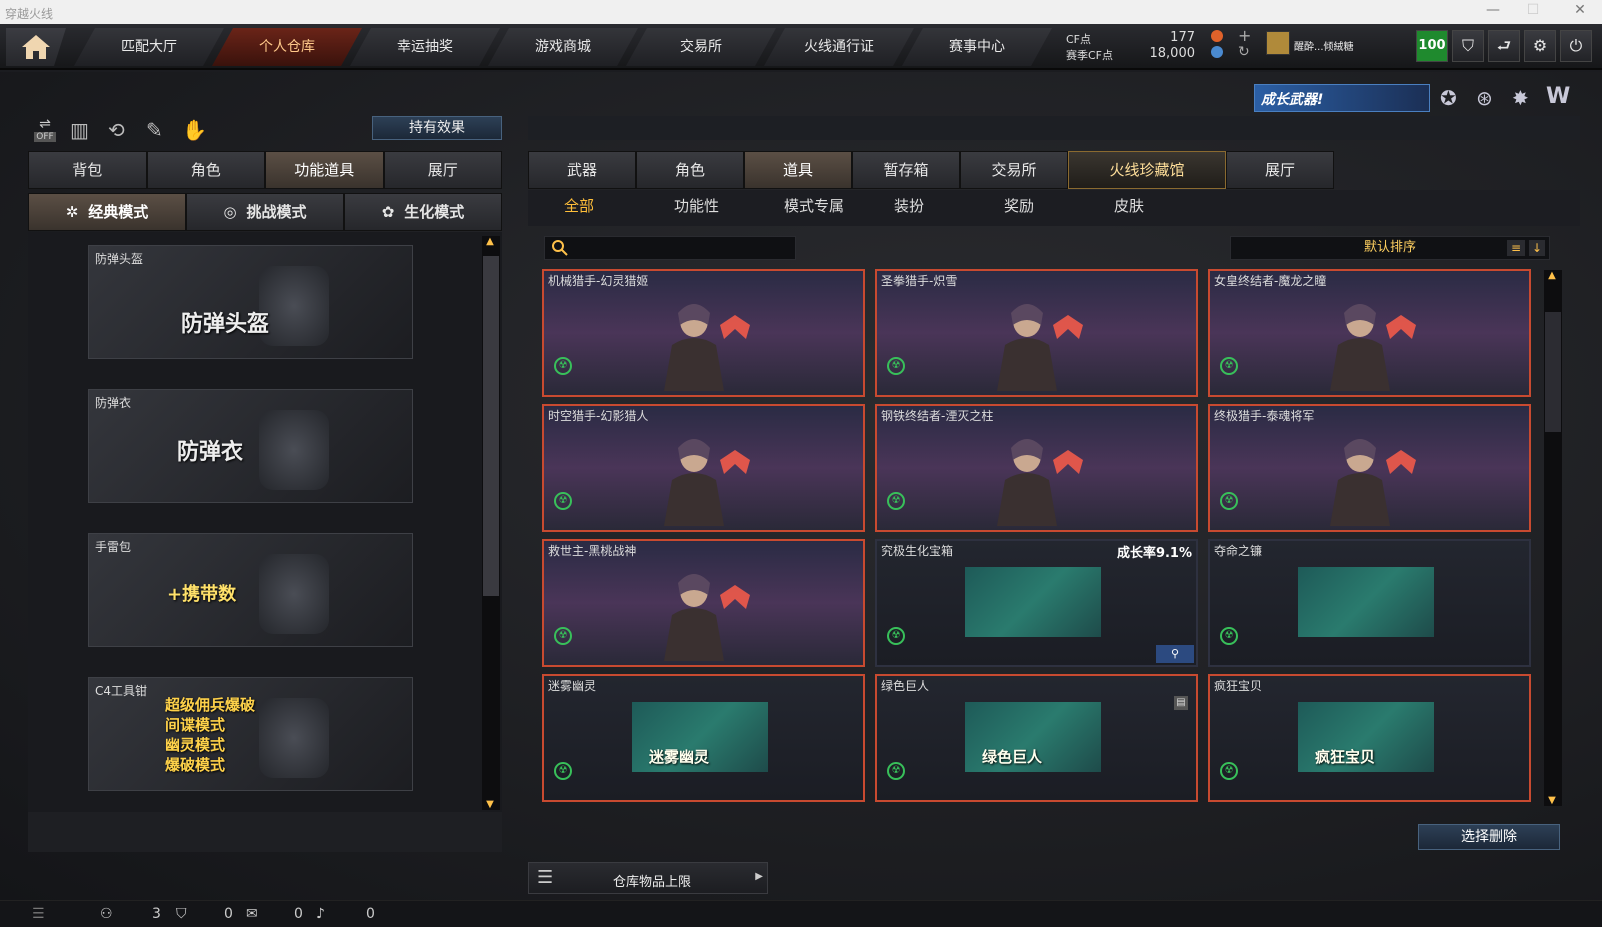 The image size is (1602, 927). What do you see at coordinates (72, 212) in the screenshot?
I see `mode-icon-0: ✲` at bounding box center [72, 212].